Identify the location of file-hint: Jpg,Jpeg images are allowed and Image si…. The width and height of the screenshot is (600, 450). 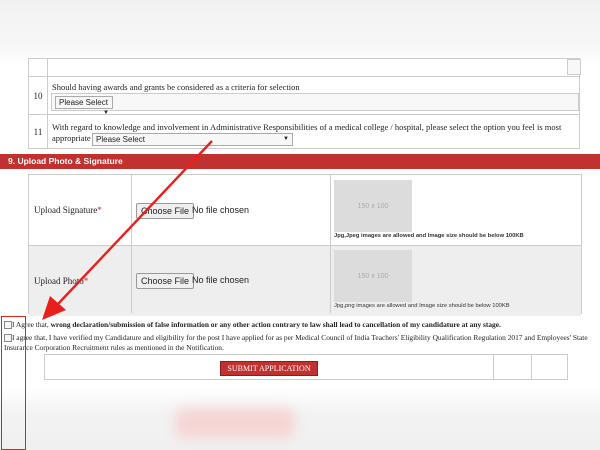
(429, 236).